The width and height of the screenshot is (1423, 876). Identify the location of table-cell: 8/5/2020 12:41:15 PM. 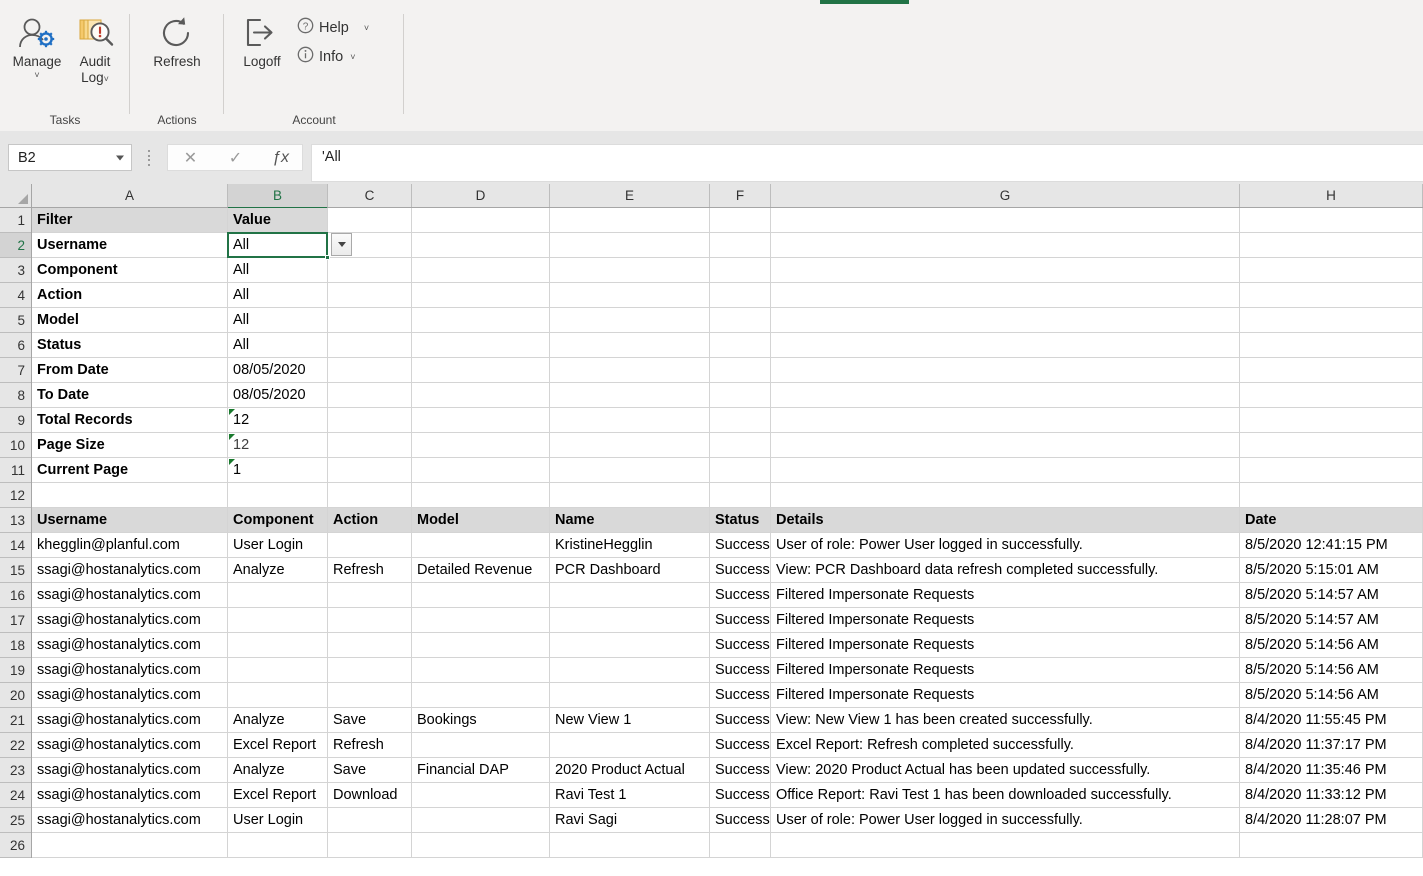
(1331, 545).